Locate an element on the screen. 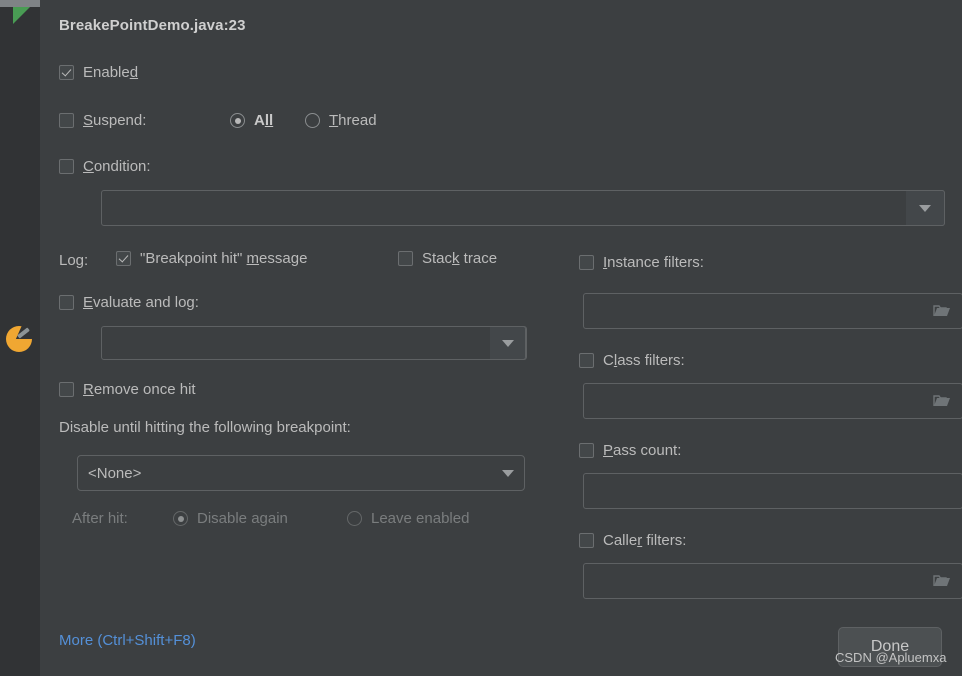 This screenshot has height=676, width=962. condition-dropdown-button is located at coordinates (925, 208).